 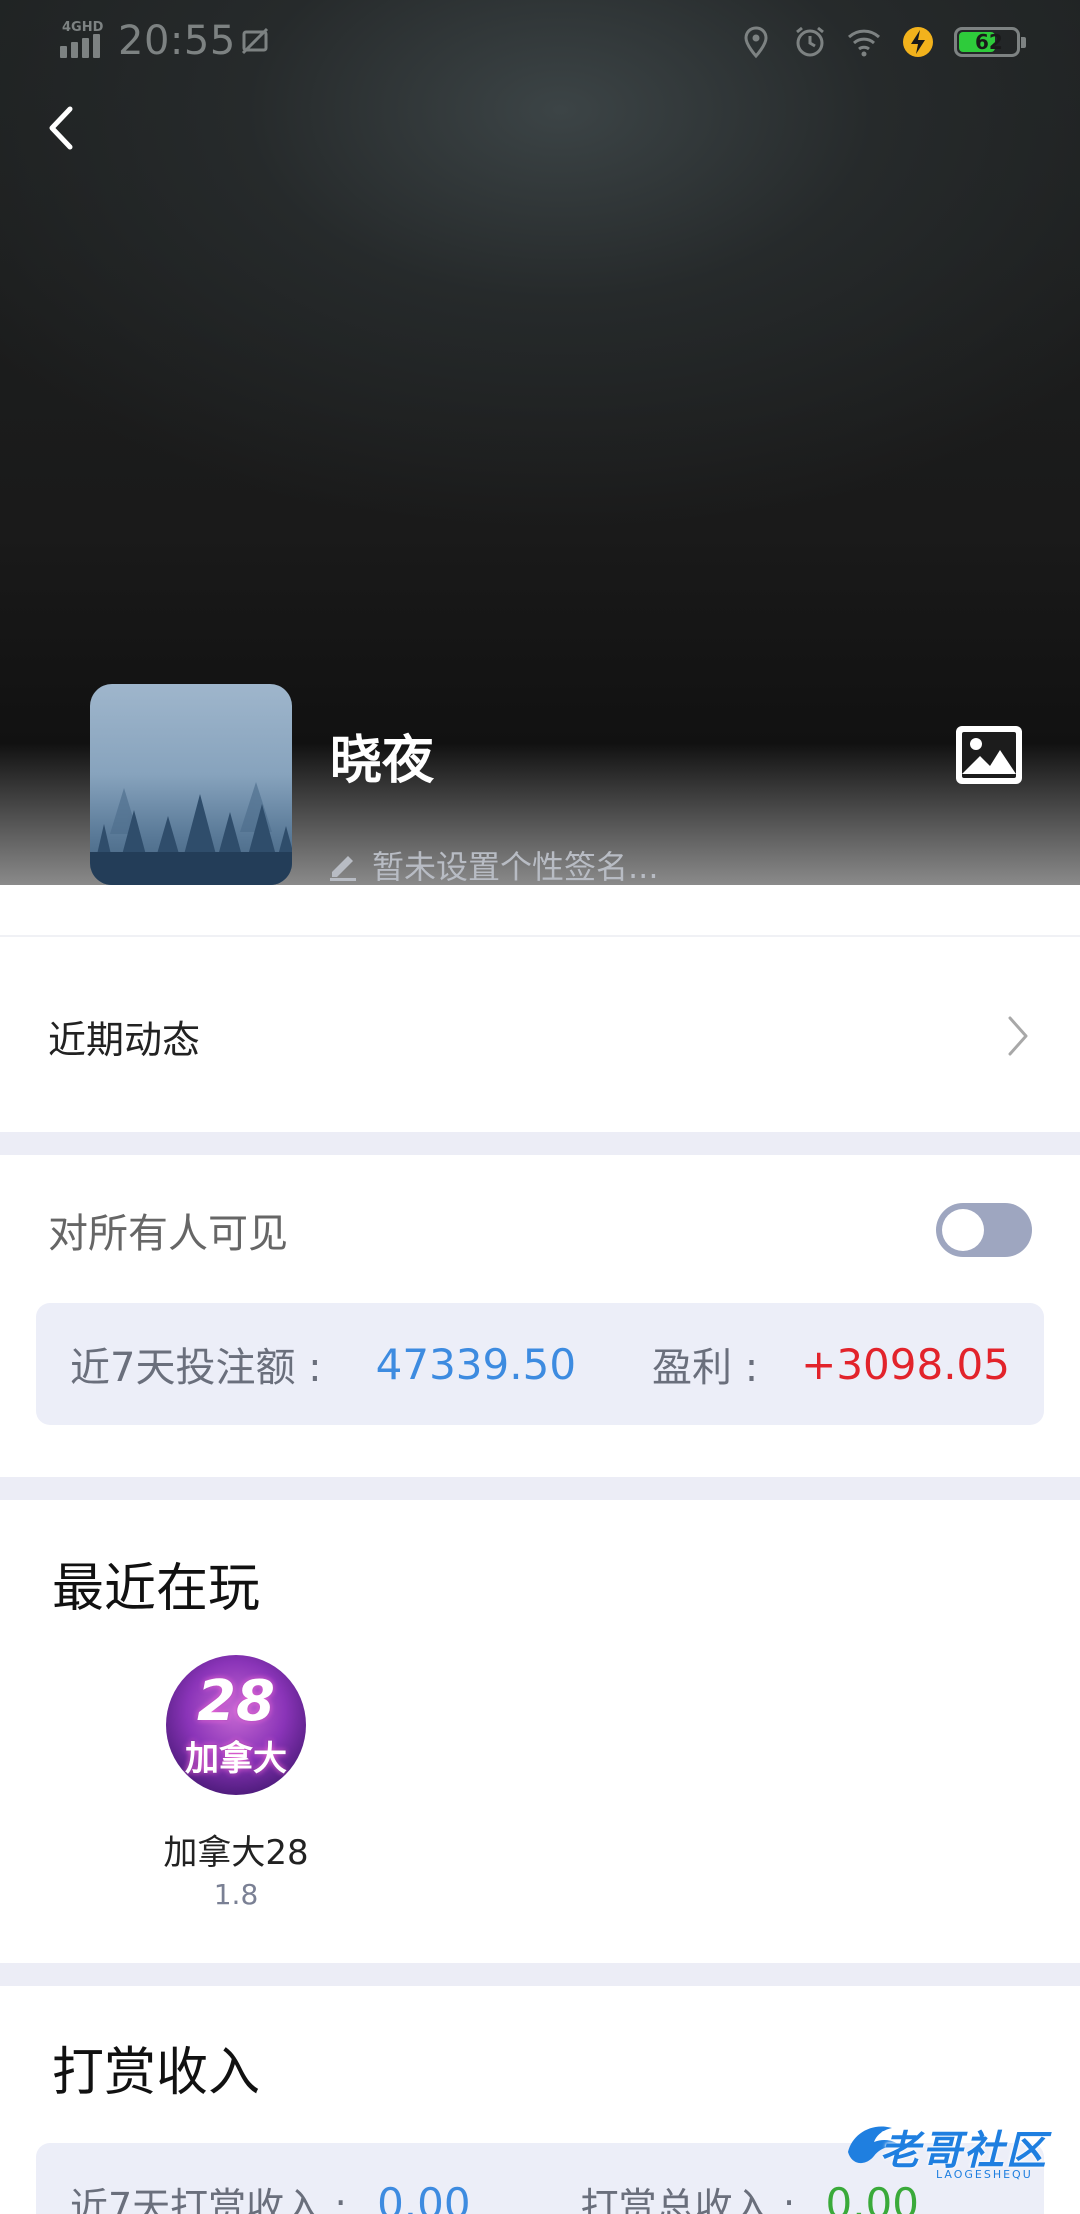 What do you see at coordinates (705, 1368) in the screenshot?
I see `profit-label: 盈利 :` at bounding box center [705, 1368].